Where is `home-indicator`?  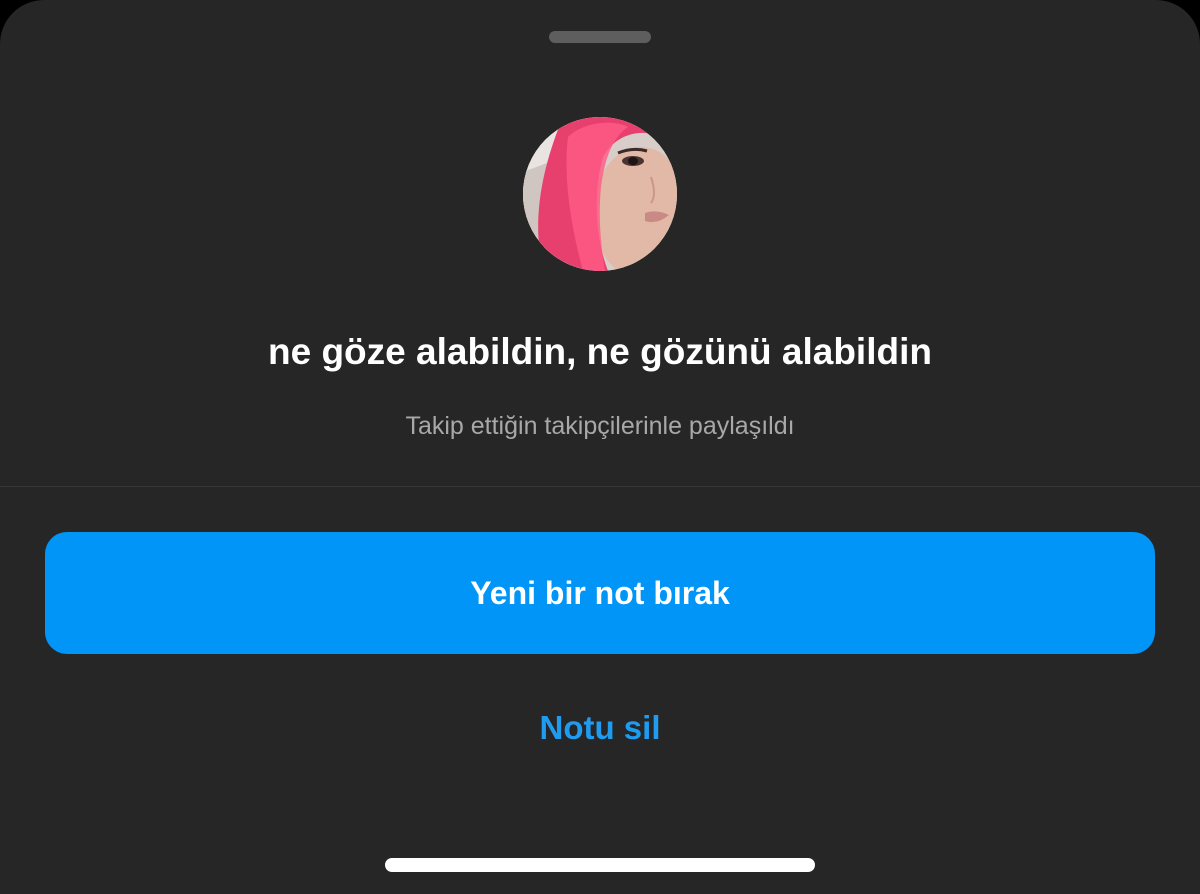 home-indicator is located at coordinates (600, 865).